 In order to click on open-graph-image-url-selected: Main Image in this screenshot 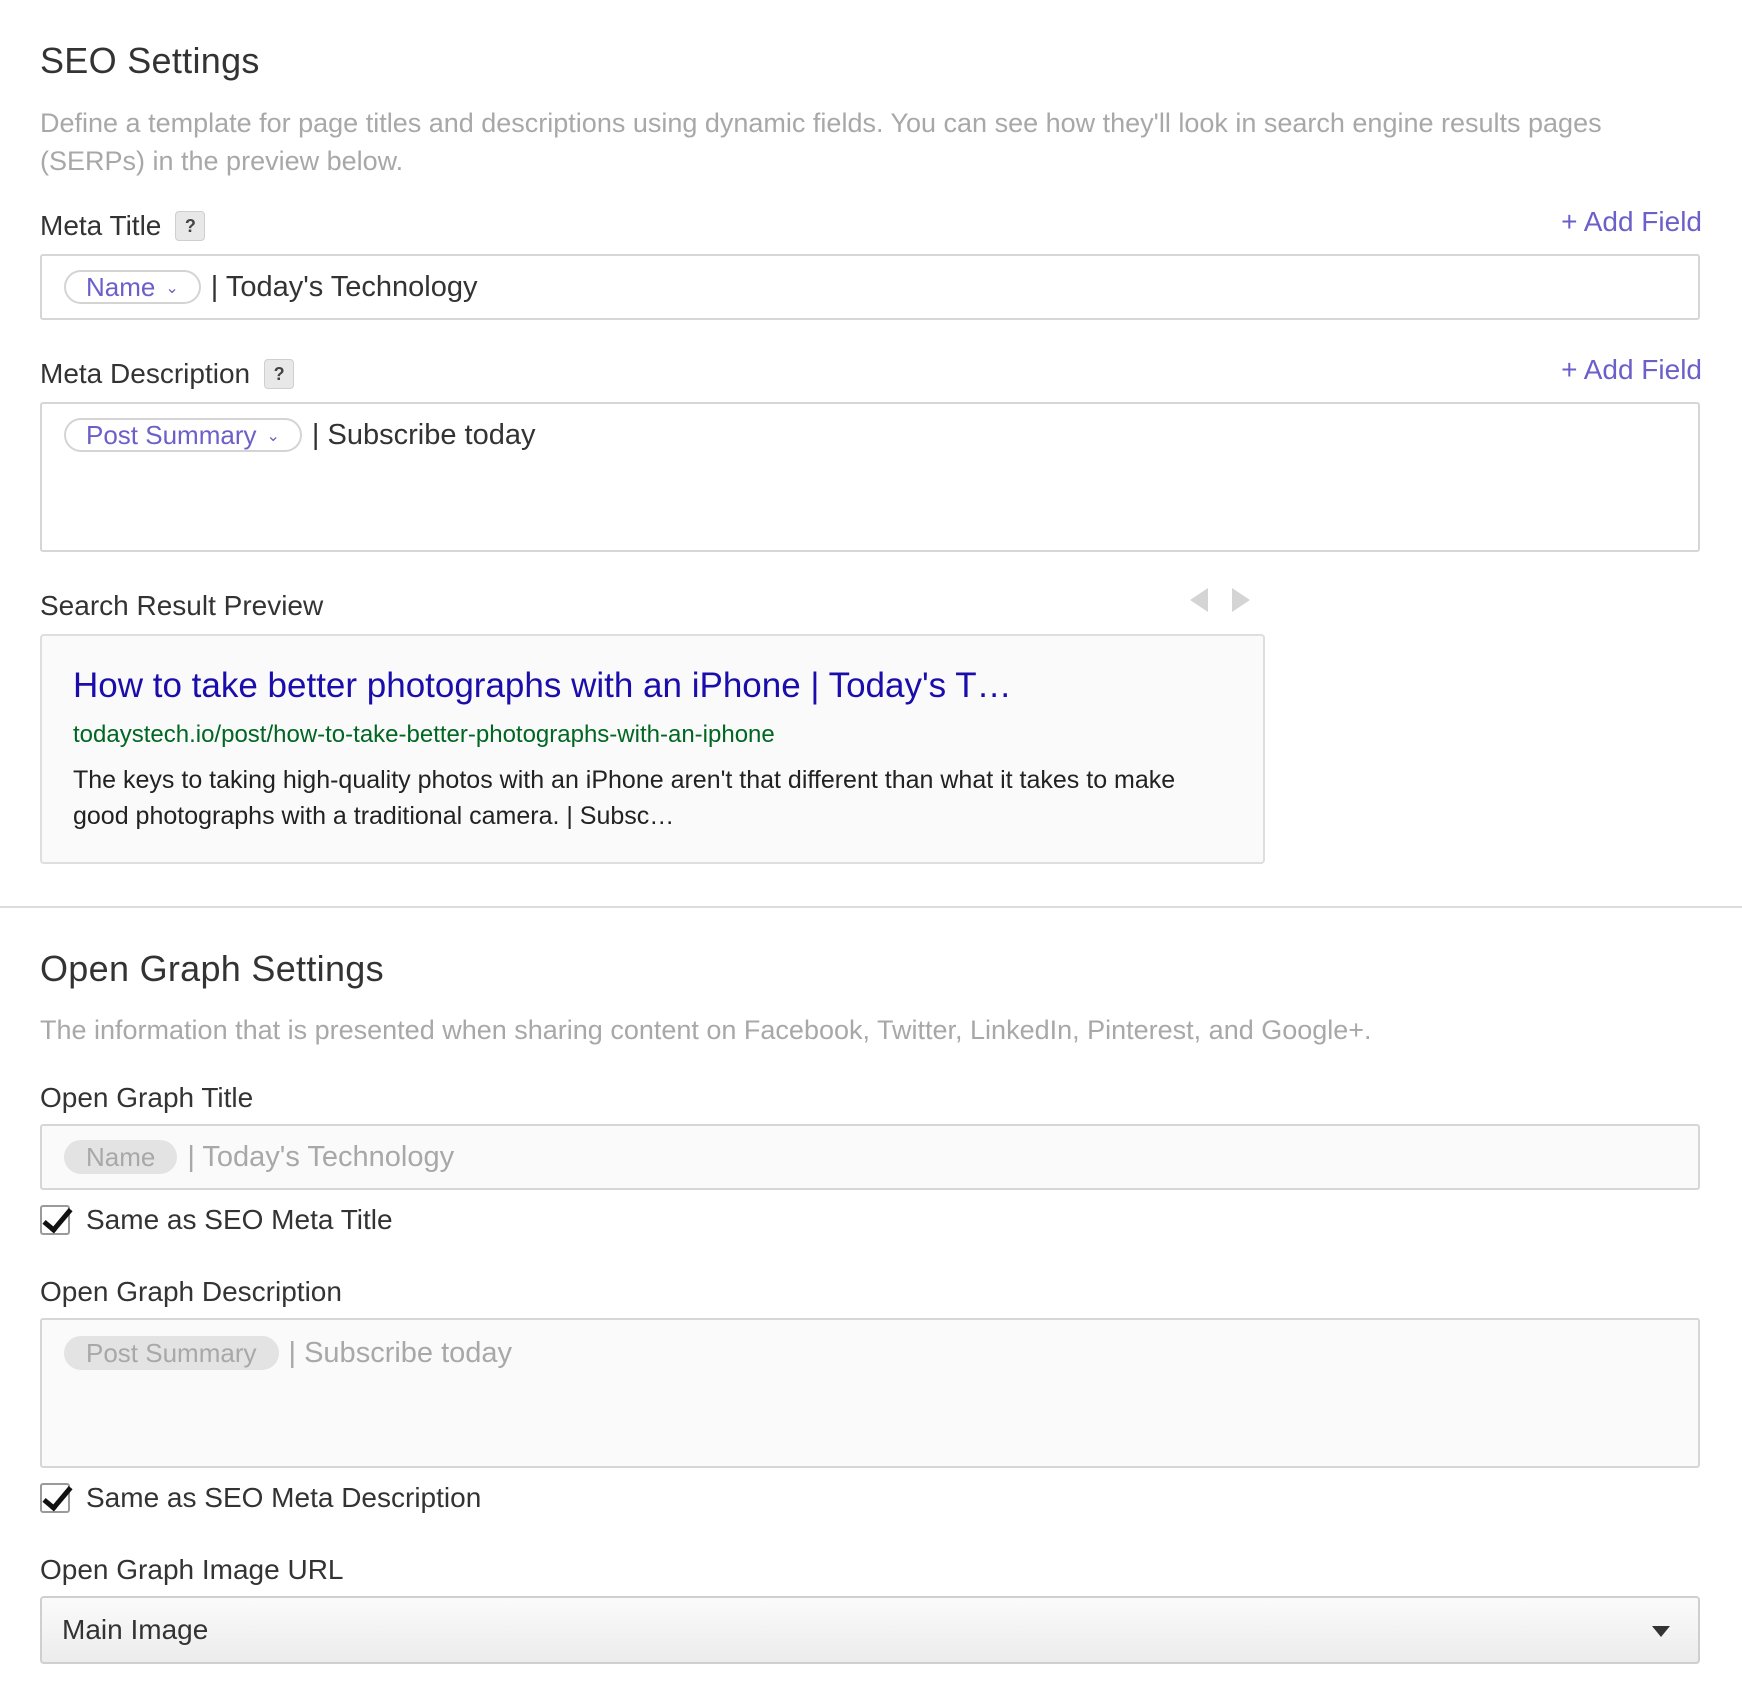, I will do `click(135, 1629)`.